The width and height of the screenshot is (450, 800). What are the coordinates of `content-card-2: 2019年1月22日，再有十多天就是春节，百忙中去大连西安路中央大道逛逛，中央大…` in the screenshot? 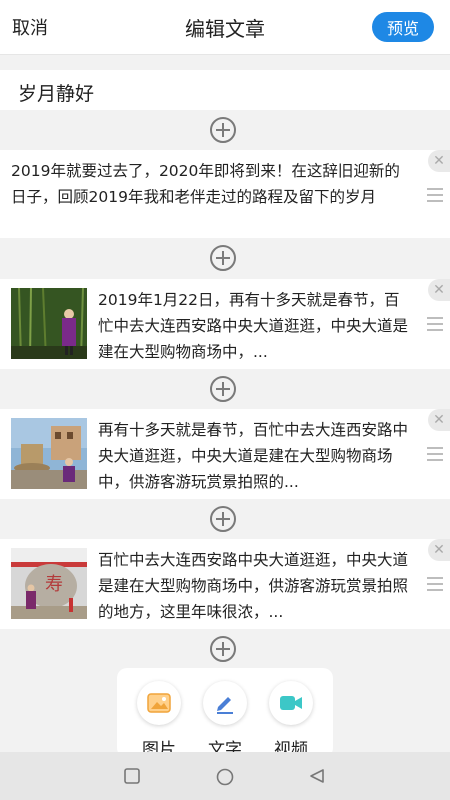 It's located at (225, 324).